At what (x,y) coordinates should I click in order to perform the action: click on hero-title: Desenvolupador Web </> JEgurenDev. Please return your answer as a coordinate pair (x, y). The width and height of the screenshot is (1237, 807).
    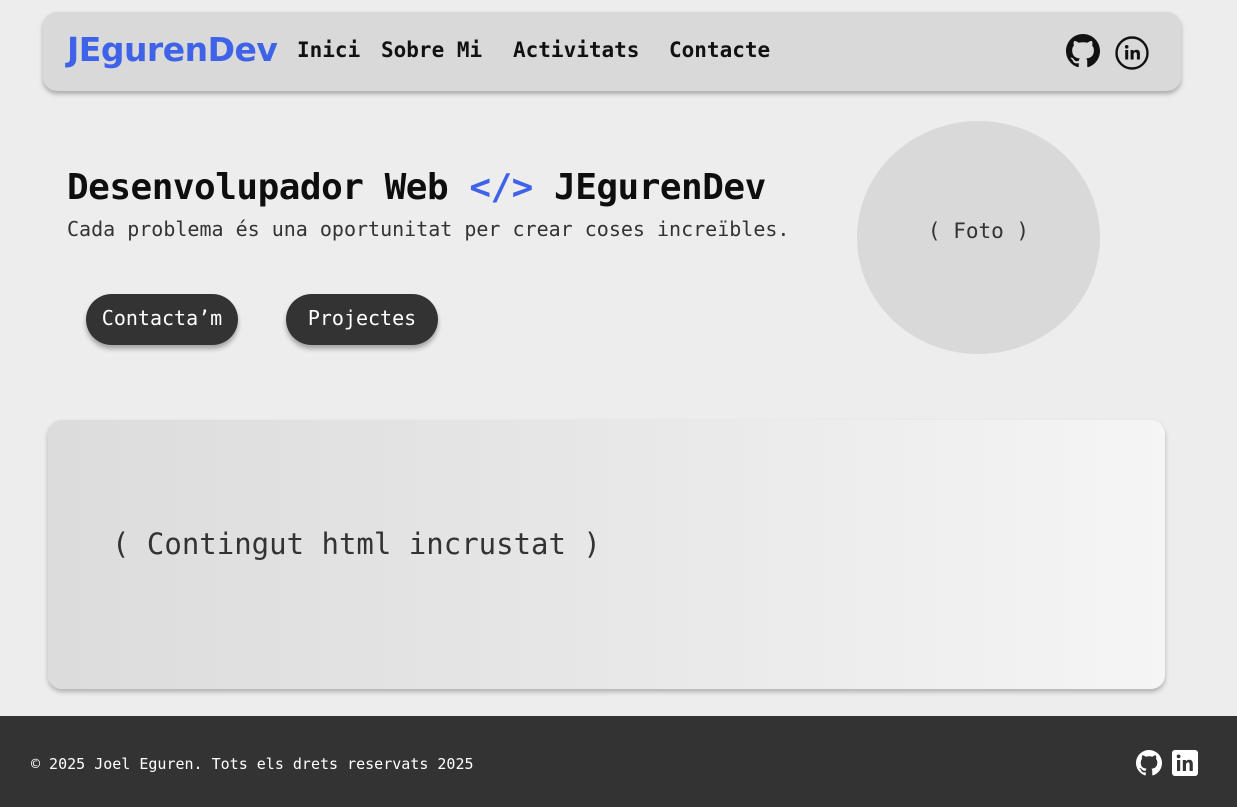
    Looking at the image, I should click on (416, 187).